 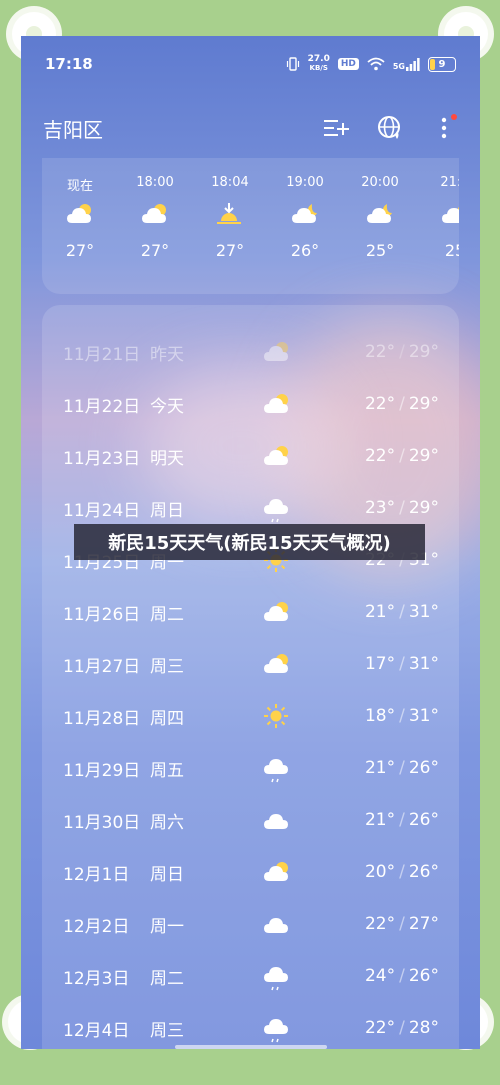 I want to click on signal-icon: 5G, so click(x=406, y=64).